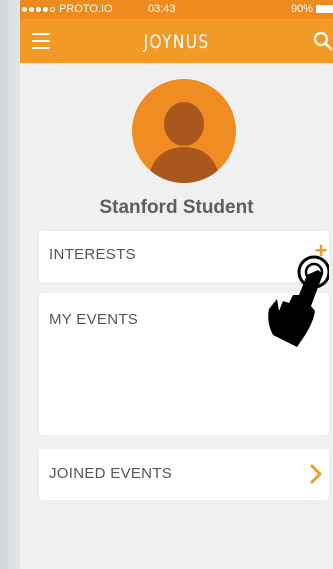 This screenshot has height=569, width=333. I want to click on battery-icon, so click(324, 9).